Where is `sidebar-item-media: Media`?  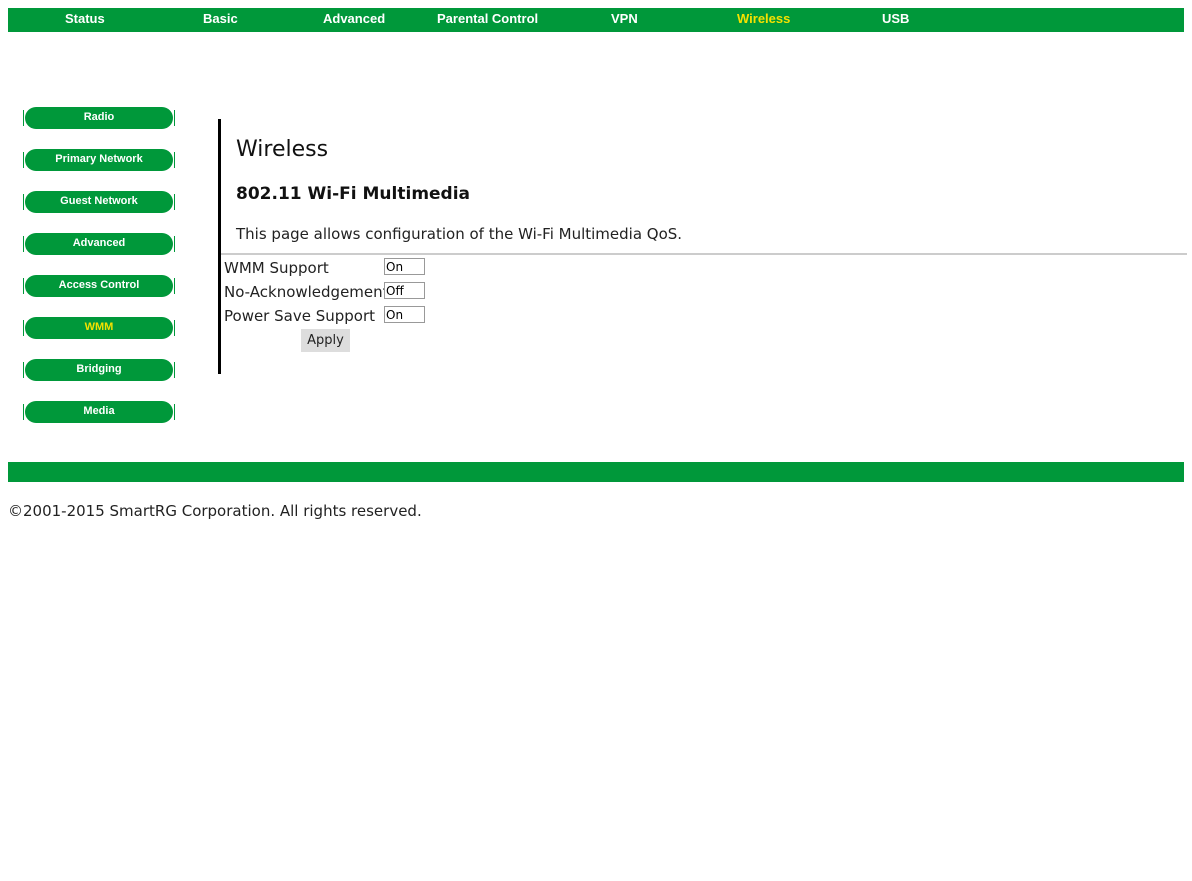 sidebar-item-media: Media is located at coordinates (99, 412).